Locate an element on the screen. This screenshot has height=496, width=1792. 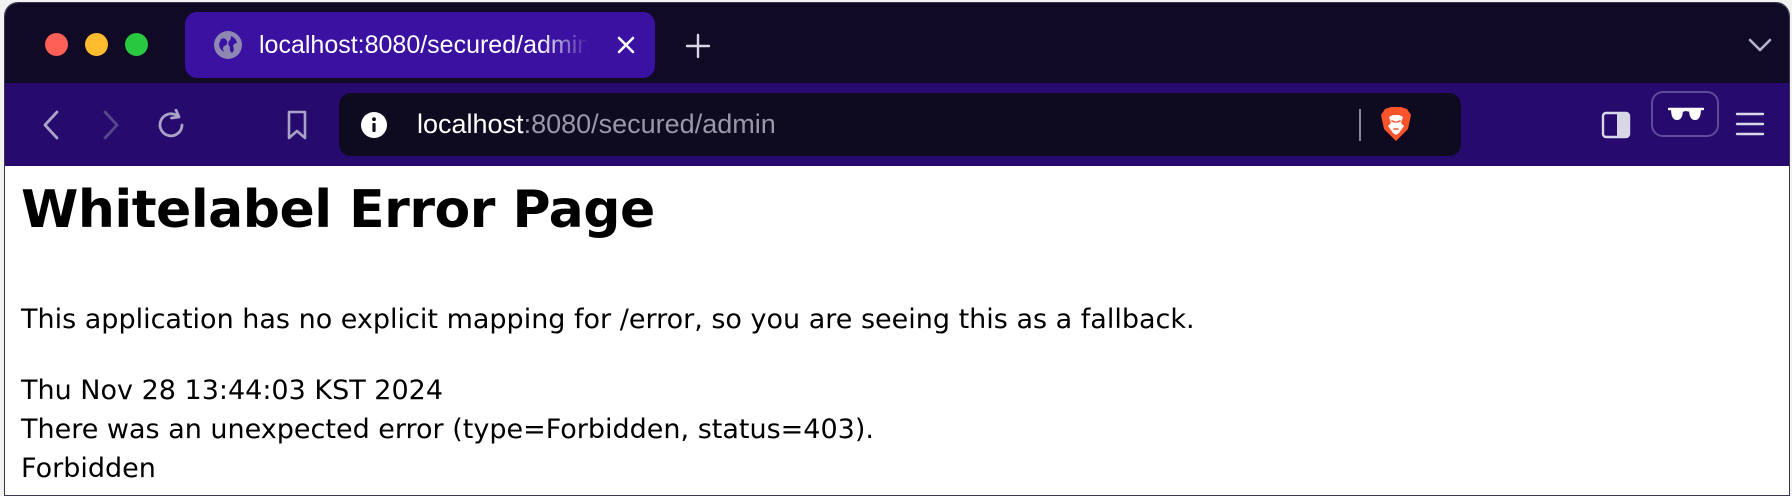
zoom-window-button is located at coordinates (136, 44).